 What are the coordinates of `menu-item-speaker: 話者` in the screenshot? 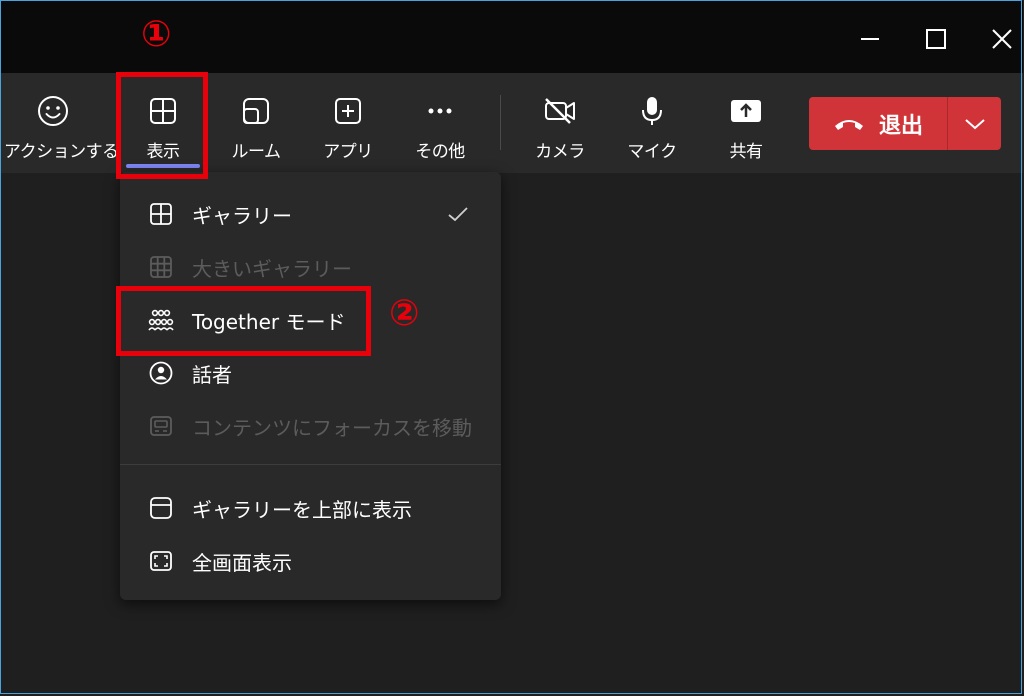 It's located at (310, 373).